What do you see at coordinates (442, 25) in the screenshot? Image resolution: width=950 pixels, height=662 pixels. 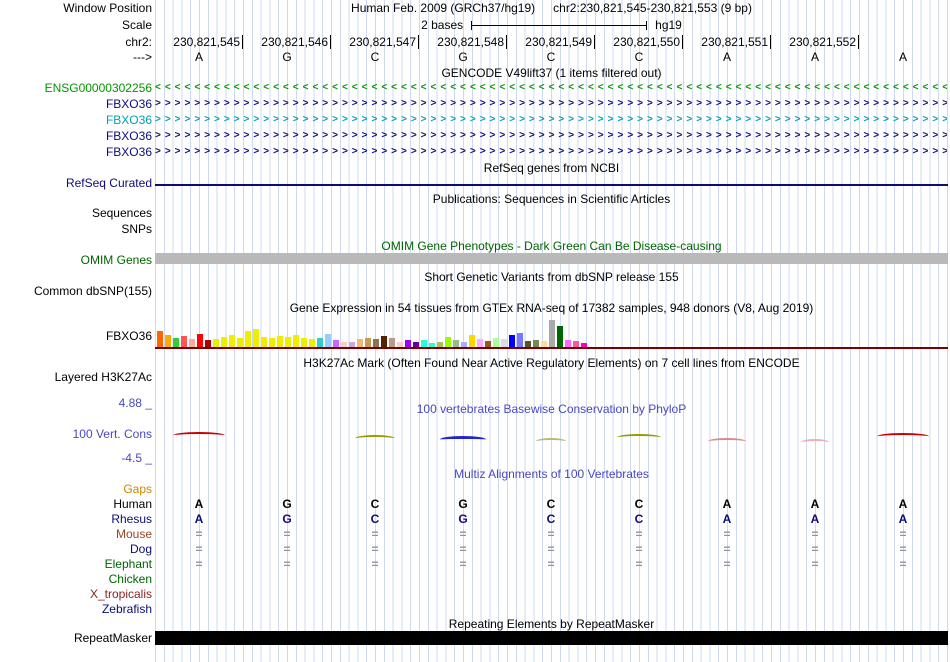 I see `scale-bases-text: 2 bases` at bounding box center [442, 25].